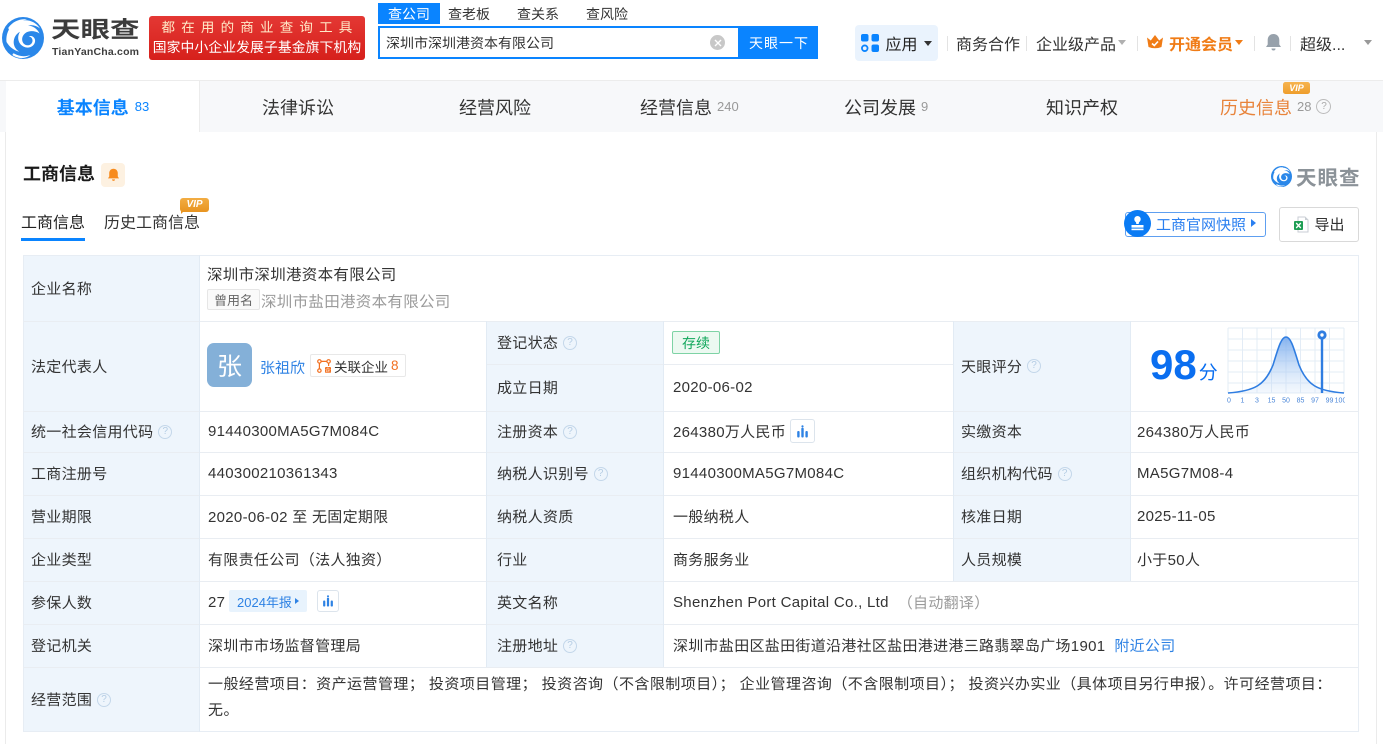 The image size is (1383, 744). Describe the element at coordinates (1243, 401) in the screenshot. I see `svg-text: 1` at that location.